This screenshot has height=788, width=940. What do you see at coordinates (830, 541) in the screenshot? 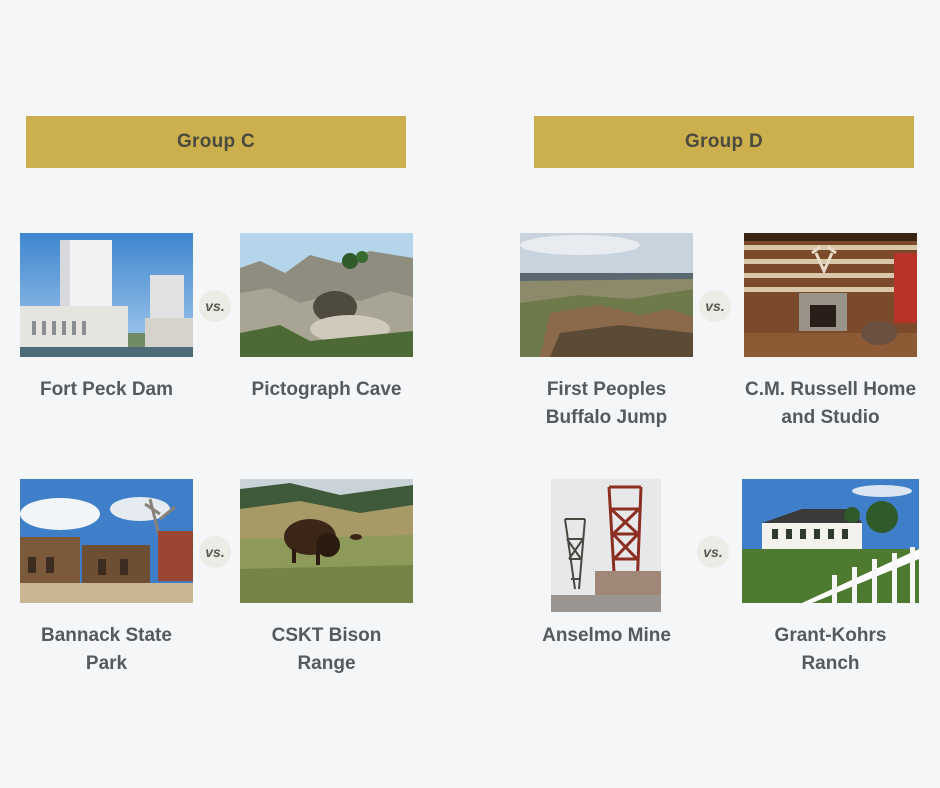
I see `grant-kohrs-ranch-image` at bounding box center [830, 541].